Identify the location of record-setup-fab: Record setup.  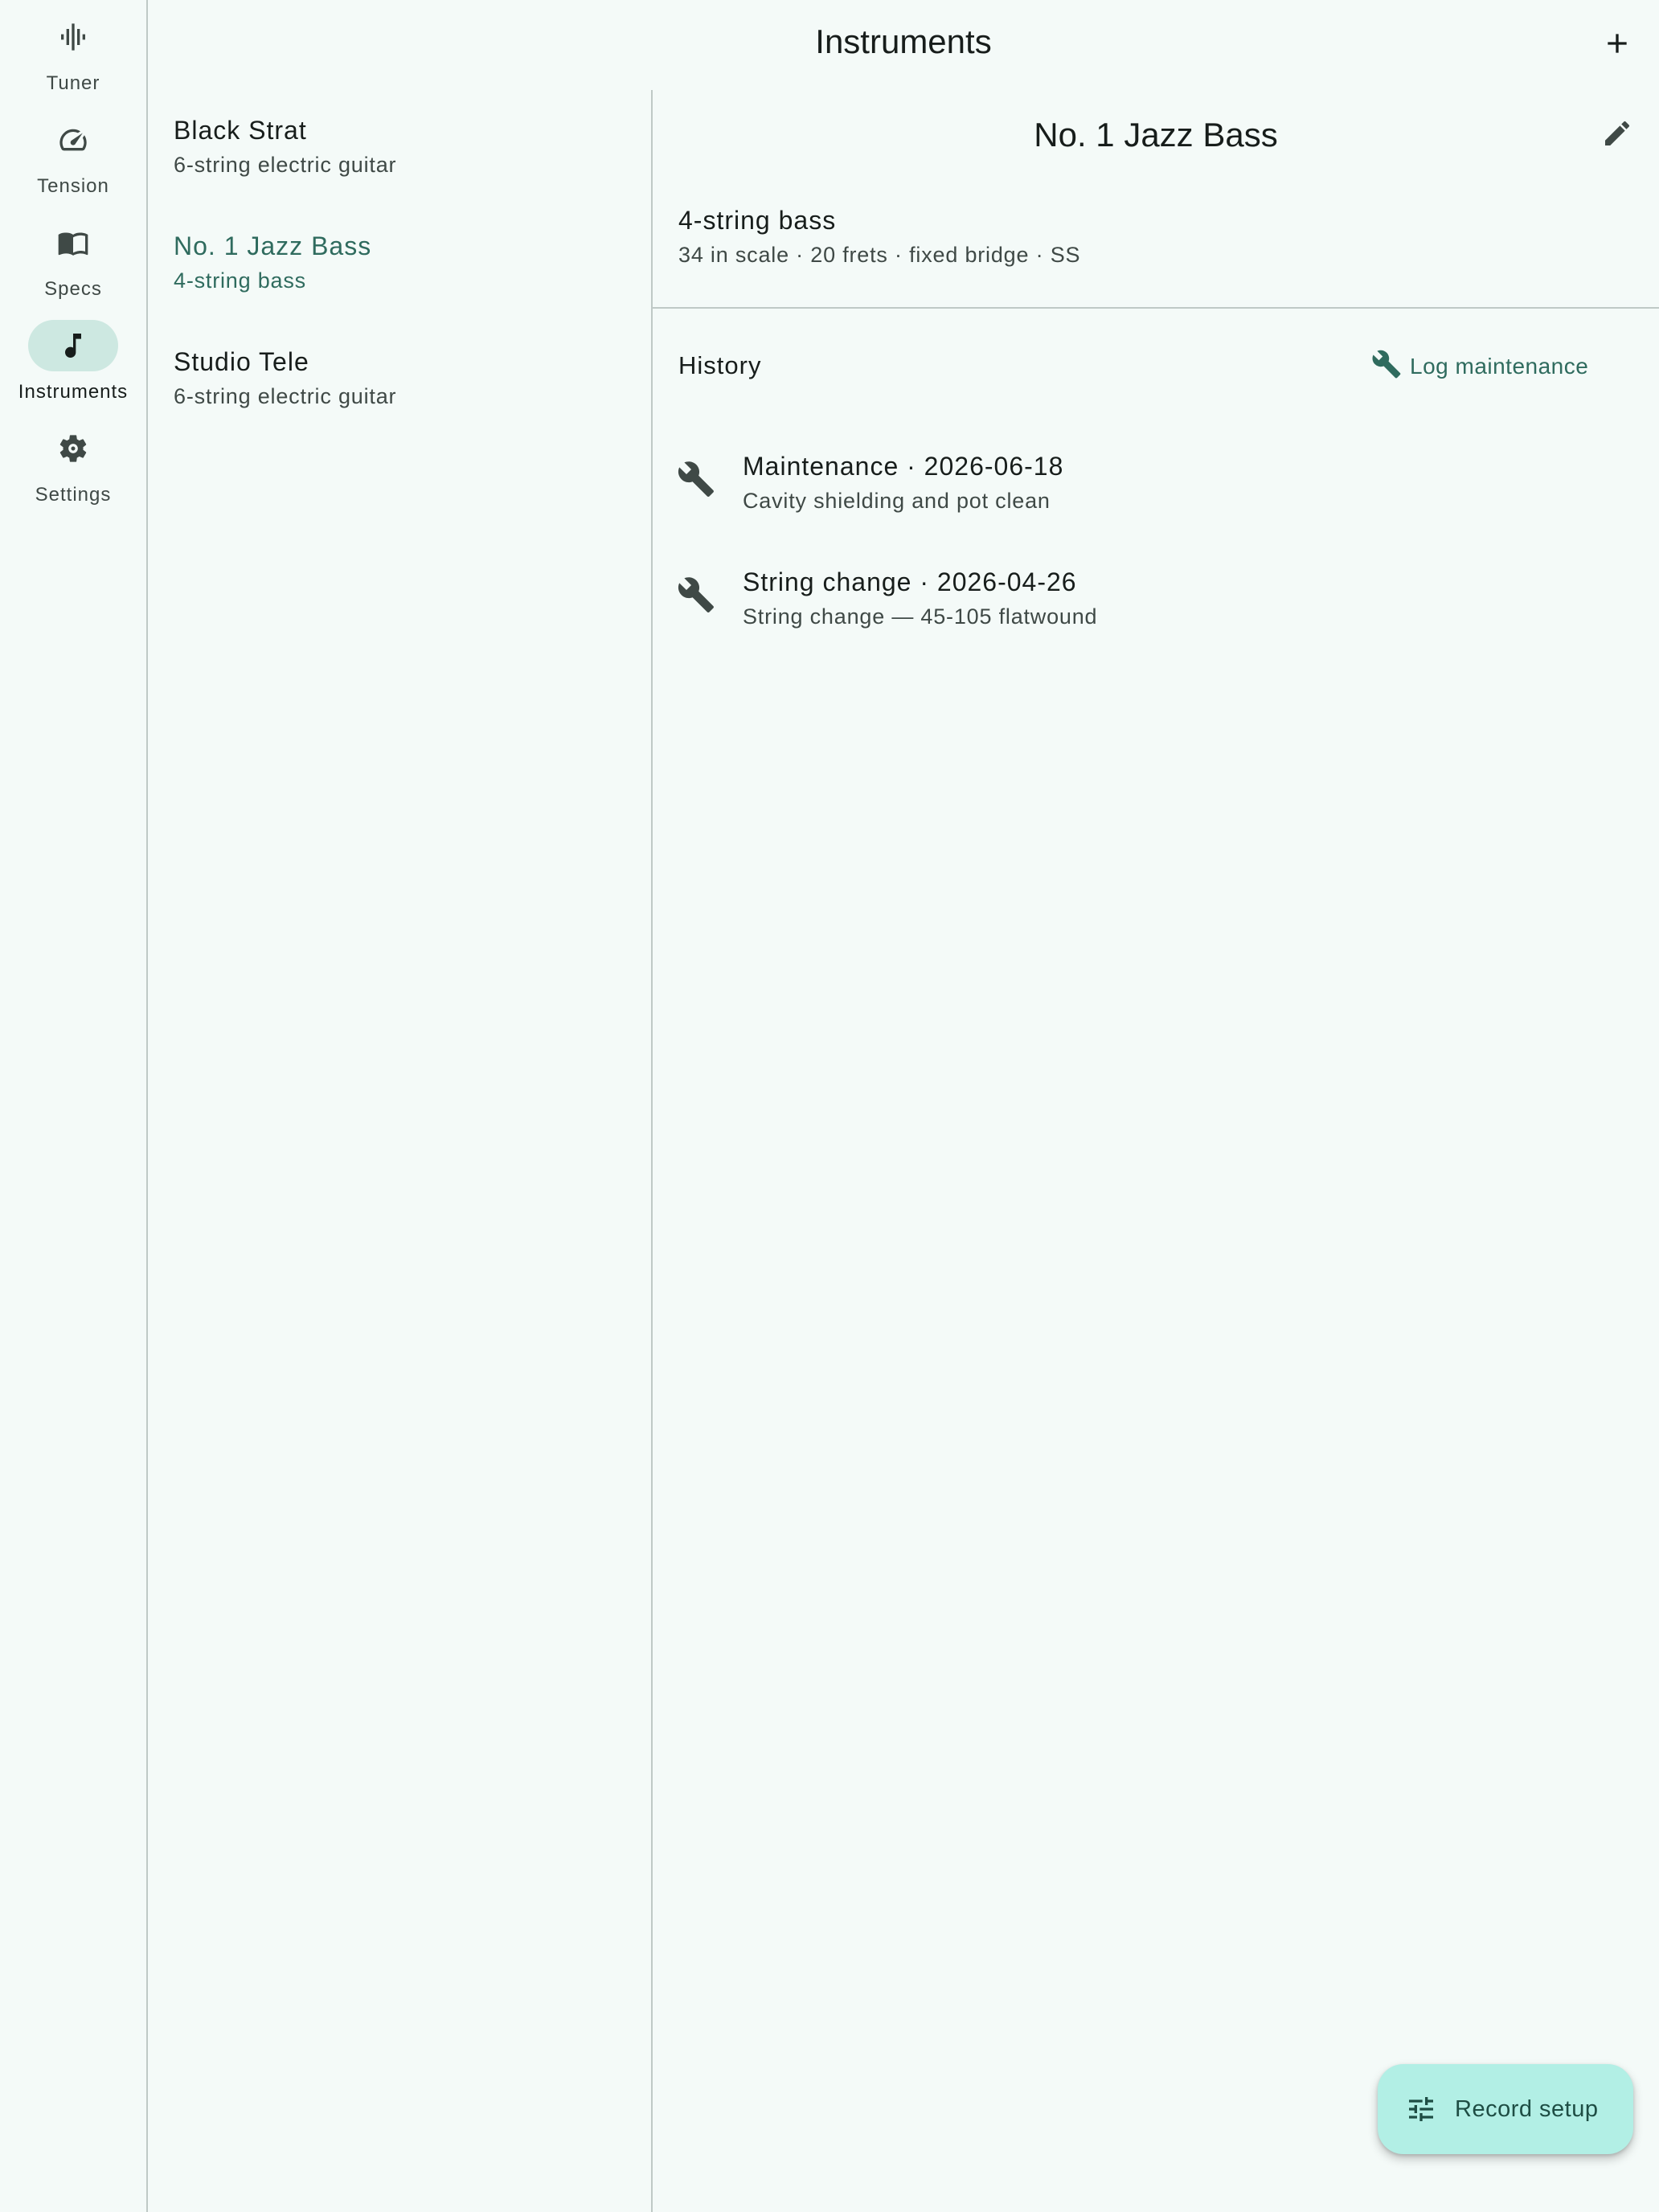
(1505, 2109).